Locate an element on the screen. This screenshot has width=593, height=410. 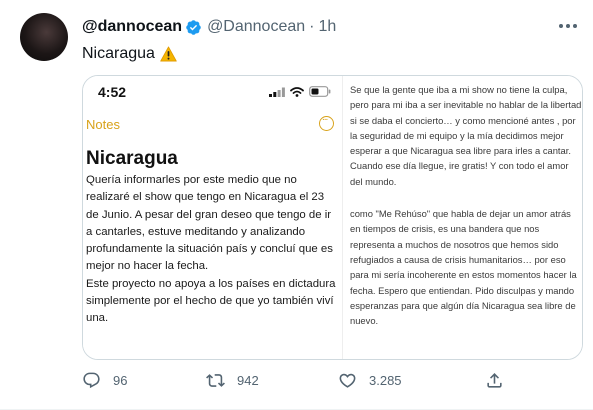
retweet-icon is located at coordinates (215, 380).